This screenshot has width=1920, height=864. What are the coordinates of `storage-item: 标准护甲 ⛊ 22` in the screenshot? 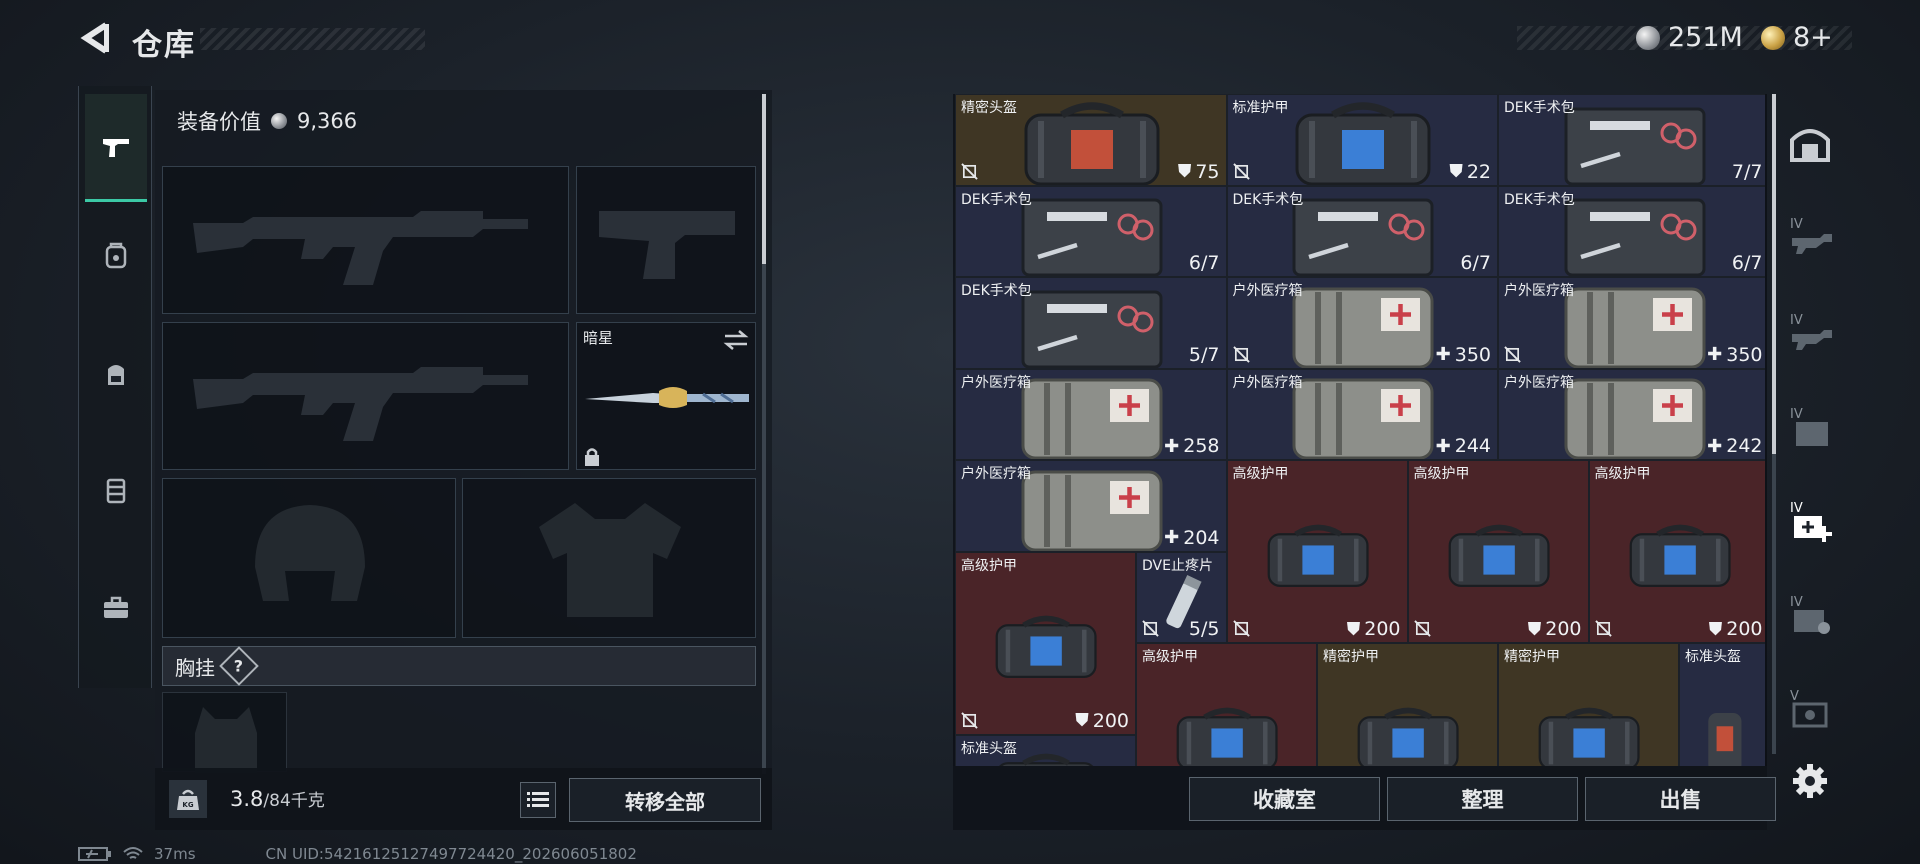 It's located at (1362, 140).